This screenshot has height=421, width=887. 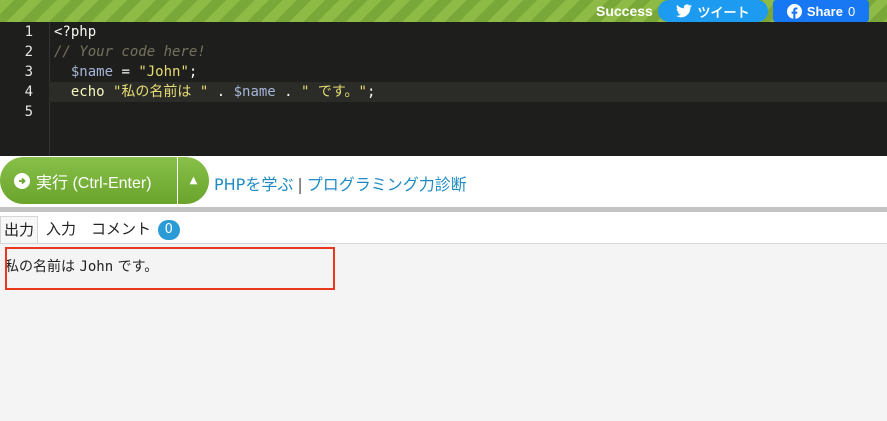 What do you see at coordinates (28, 32) in the screenshot?
I see `line-number: 1` at bounding box center [28, 32].